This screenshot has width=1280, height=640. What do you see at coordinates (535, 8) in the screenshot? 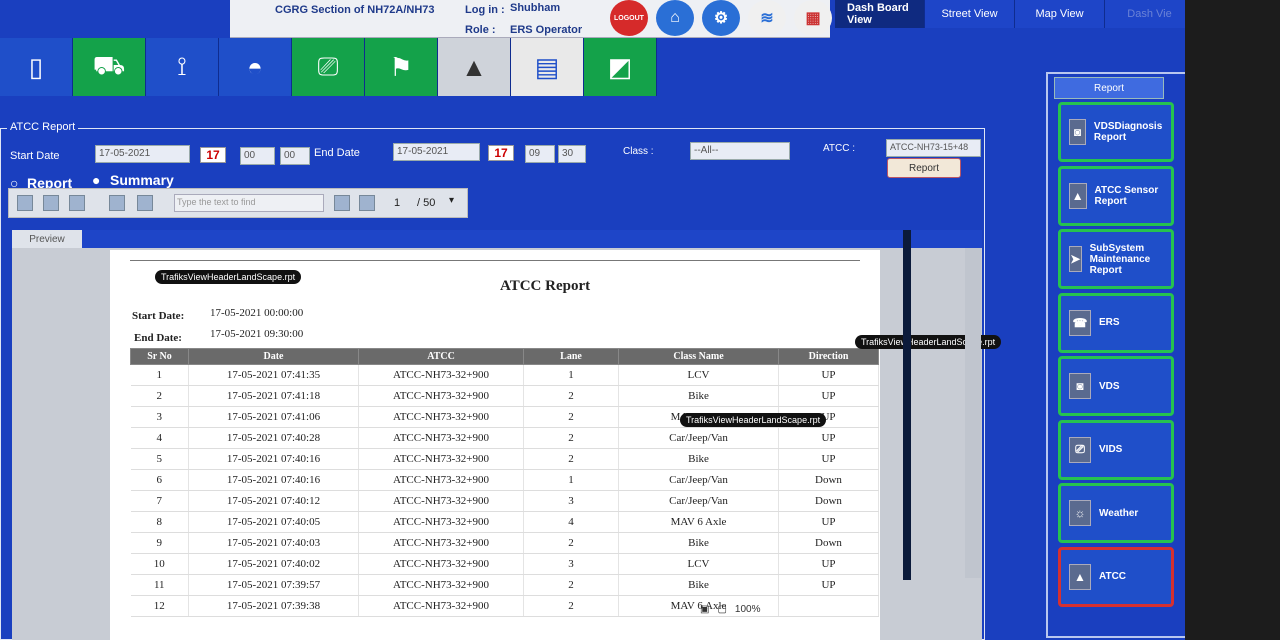
I see `login-value: Shubham` at bounding box center [535, 8].